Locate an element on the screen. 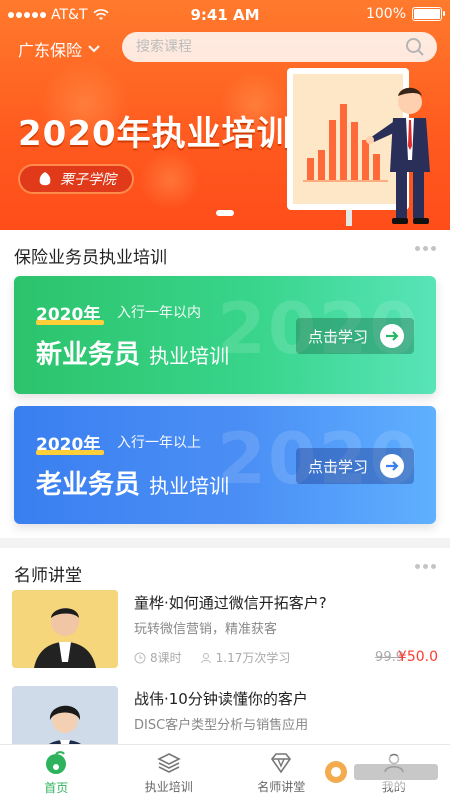  board-stand is located at coordinates (349, 218).